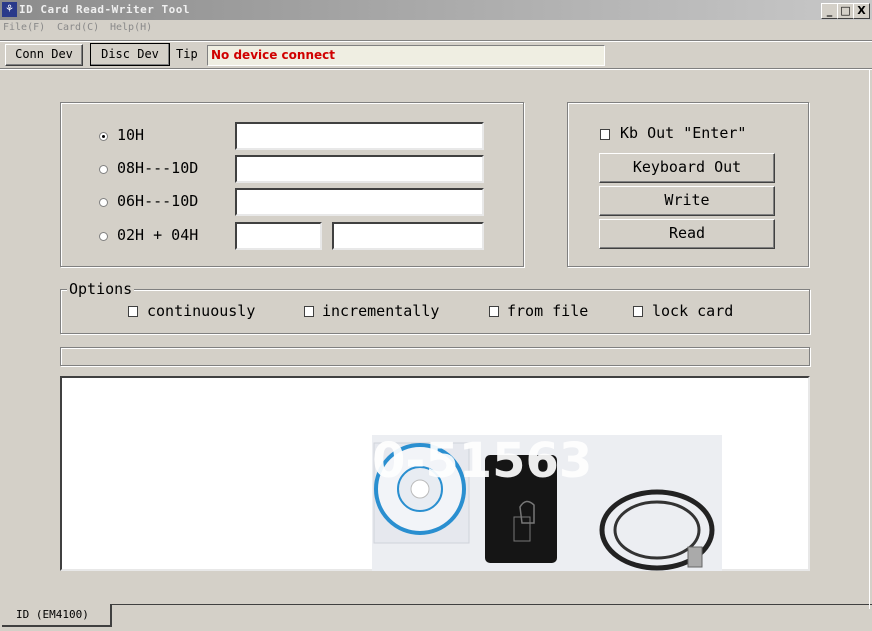 This screenshot has height=631, width=872. I want to click on radio-08h-10d-label: 08H---10D, so click(158, 168).